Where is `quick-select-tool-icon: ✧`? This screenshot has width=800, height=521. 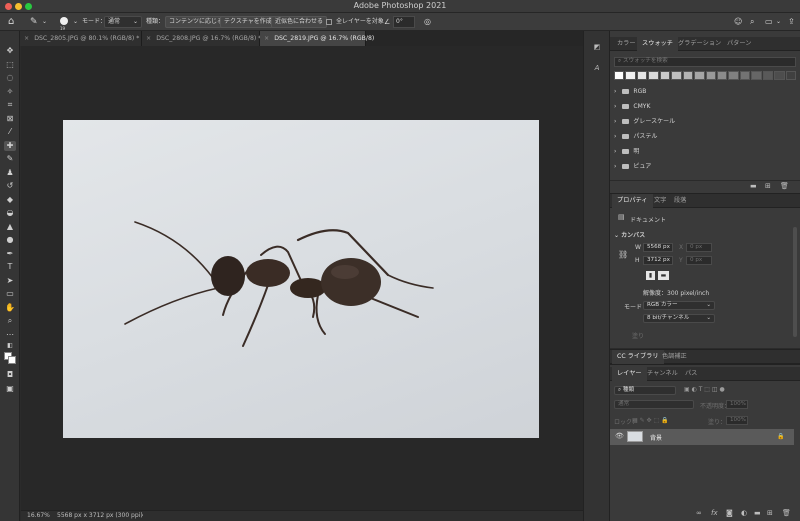 quick-select-tool-icon: ✧ is located at coordinates (10, 92).